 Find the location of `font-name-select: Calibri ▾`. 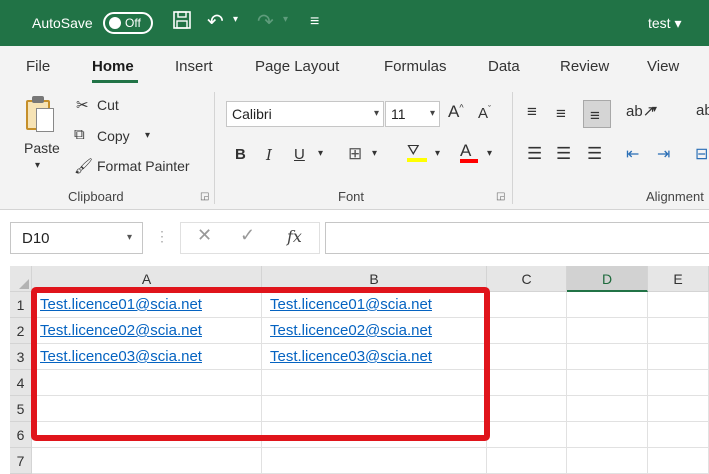

font-name-select: Calibri ▾ is located at coordinates (305, 114).